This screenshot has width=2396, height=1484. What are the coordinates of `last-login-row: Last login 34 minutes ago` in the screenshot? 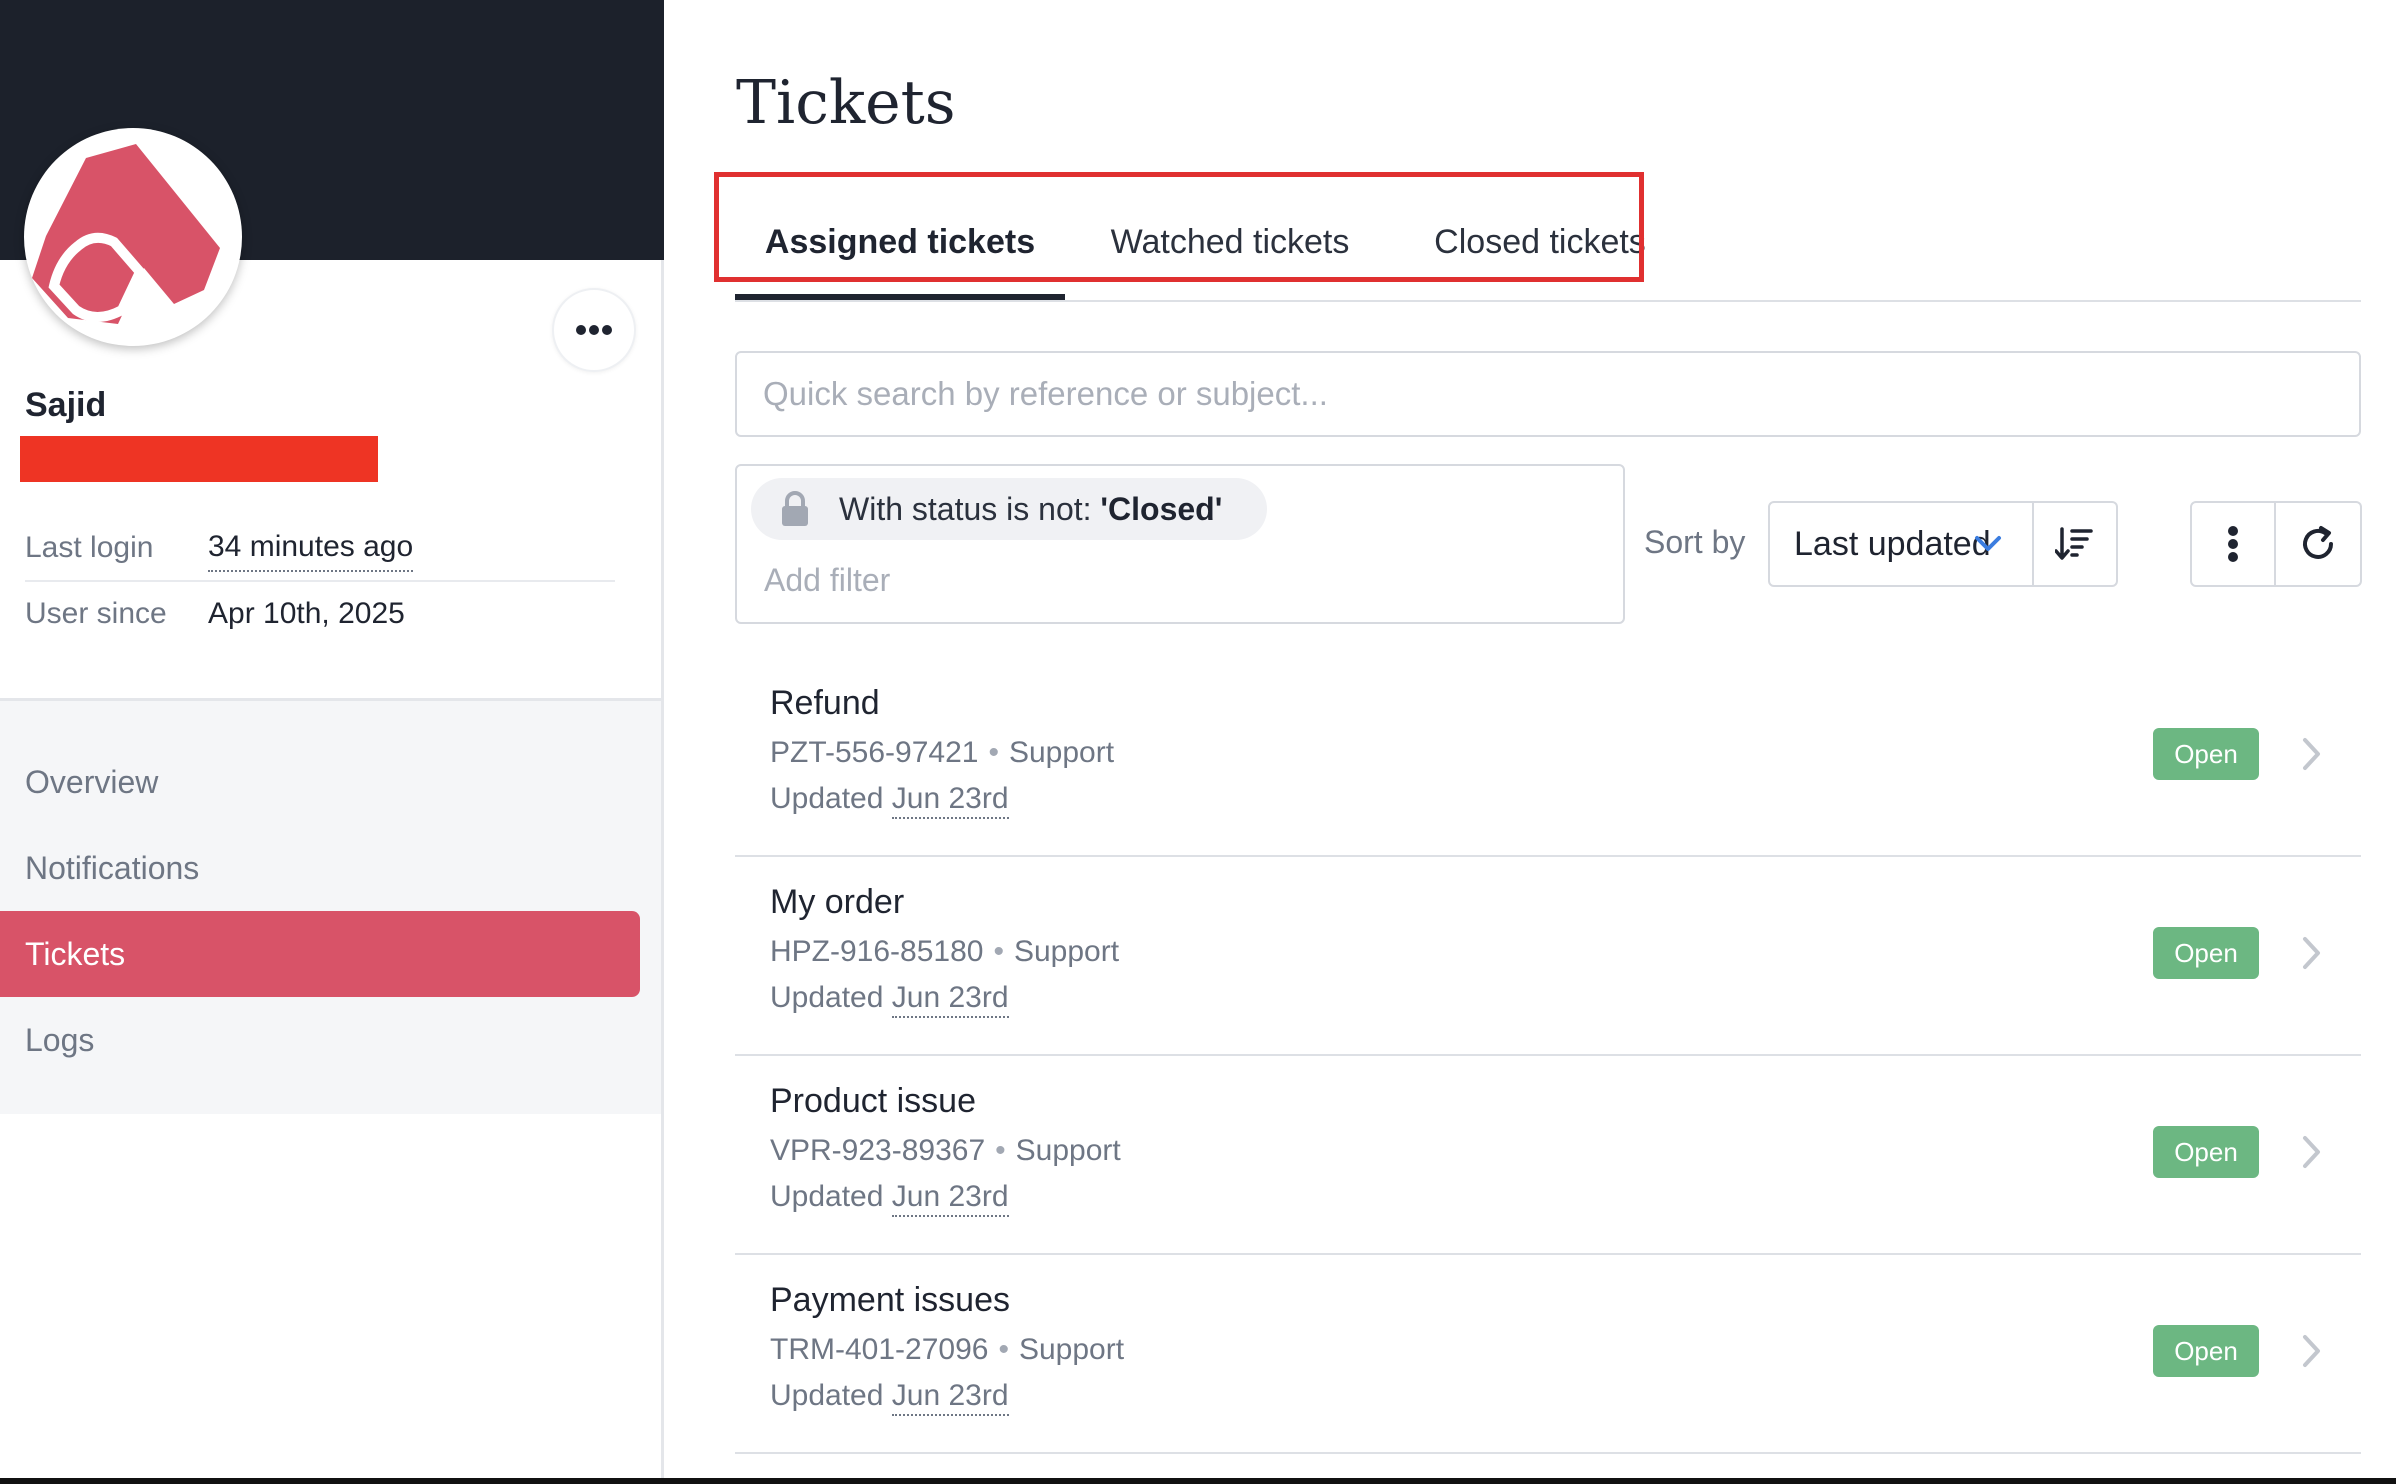 It's located at (320, 549).